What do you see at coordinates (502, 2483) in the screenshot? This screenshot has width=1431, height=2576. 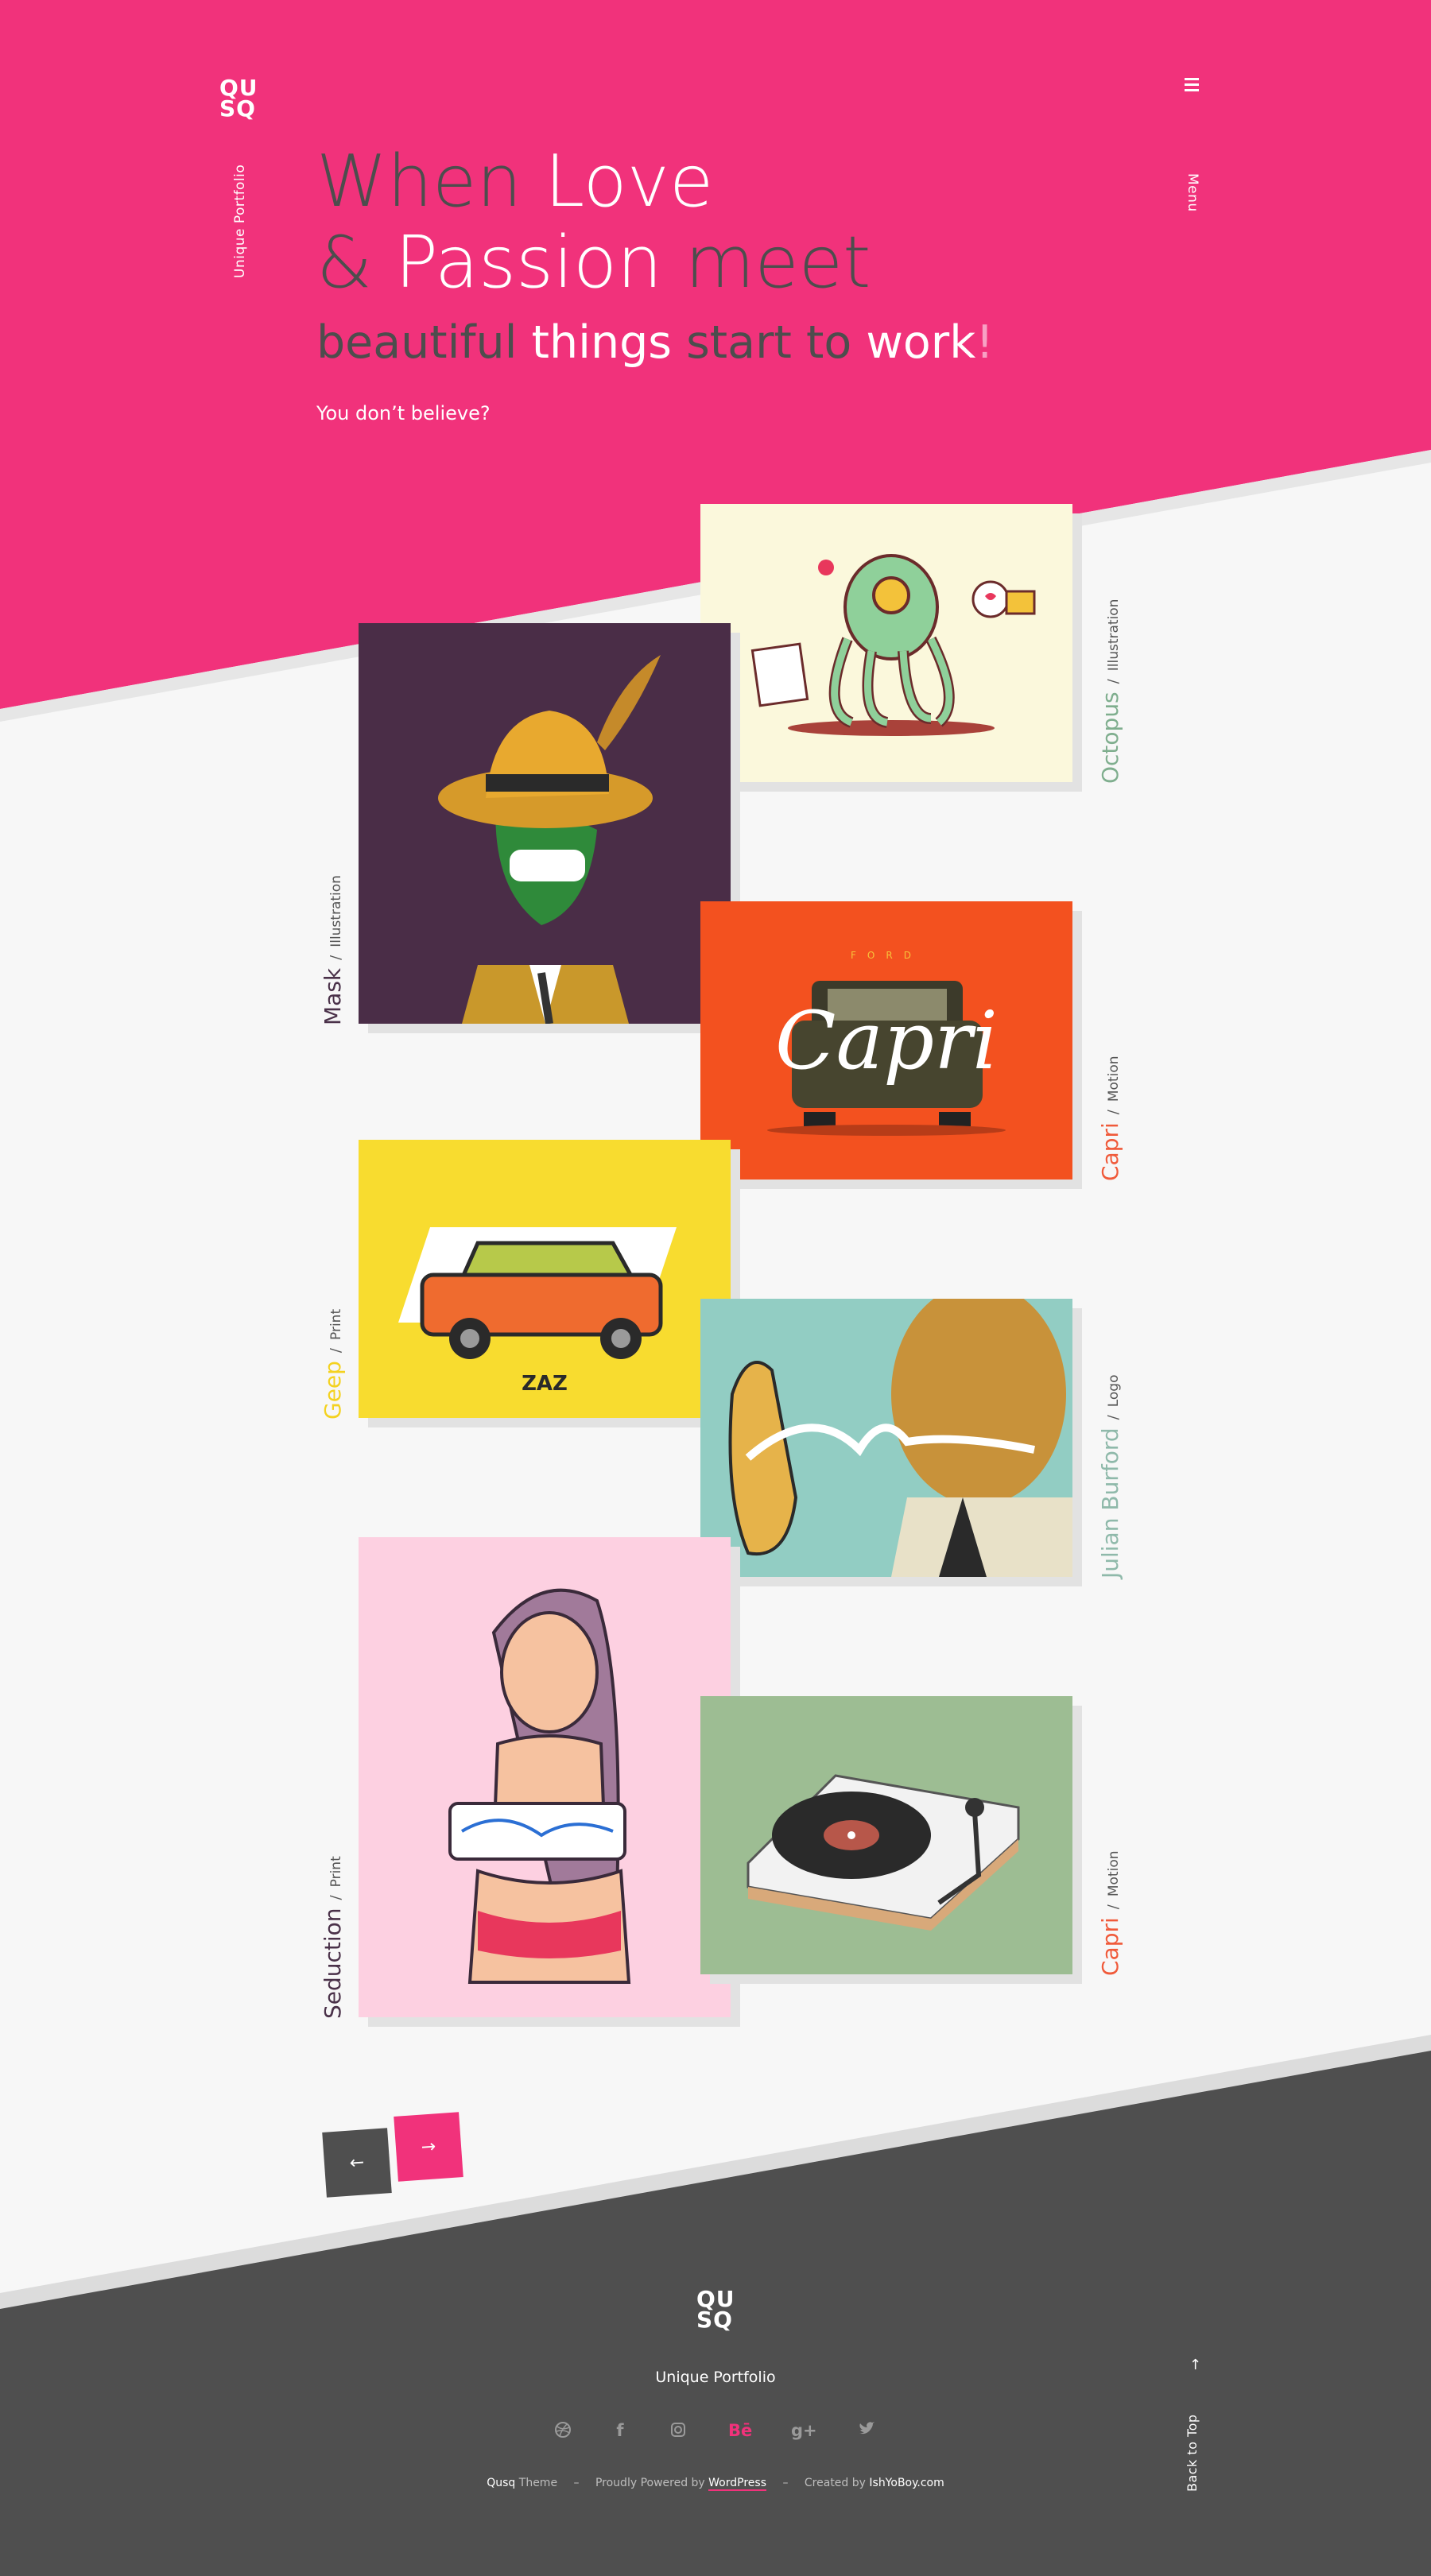 I see `theme-name: Qusq` at bounding box center [502, 2483].